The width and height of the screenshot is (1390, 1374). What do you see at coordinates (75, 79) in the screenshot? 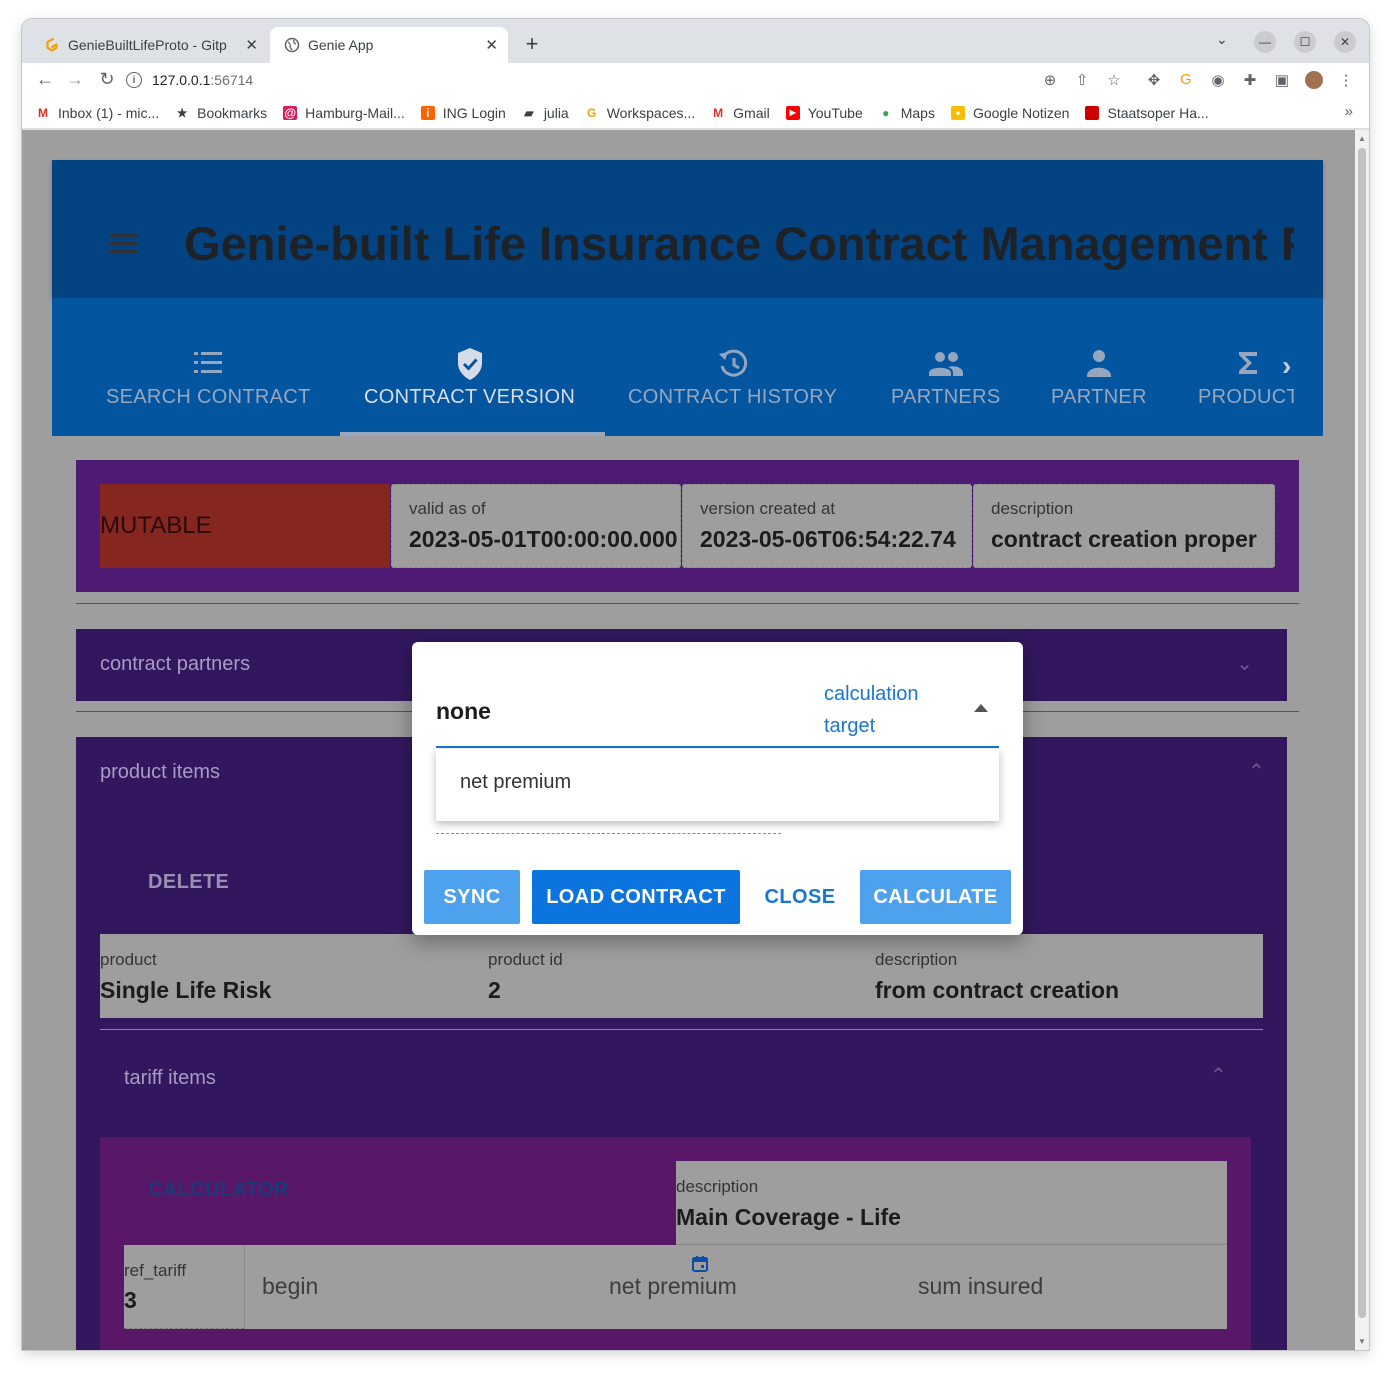
I see `forward-icon: →` at bounding box center [75, 79].